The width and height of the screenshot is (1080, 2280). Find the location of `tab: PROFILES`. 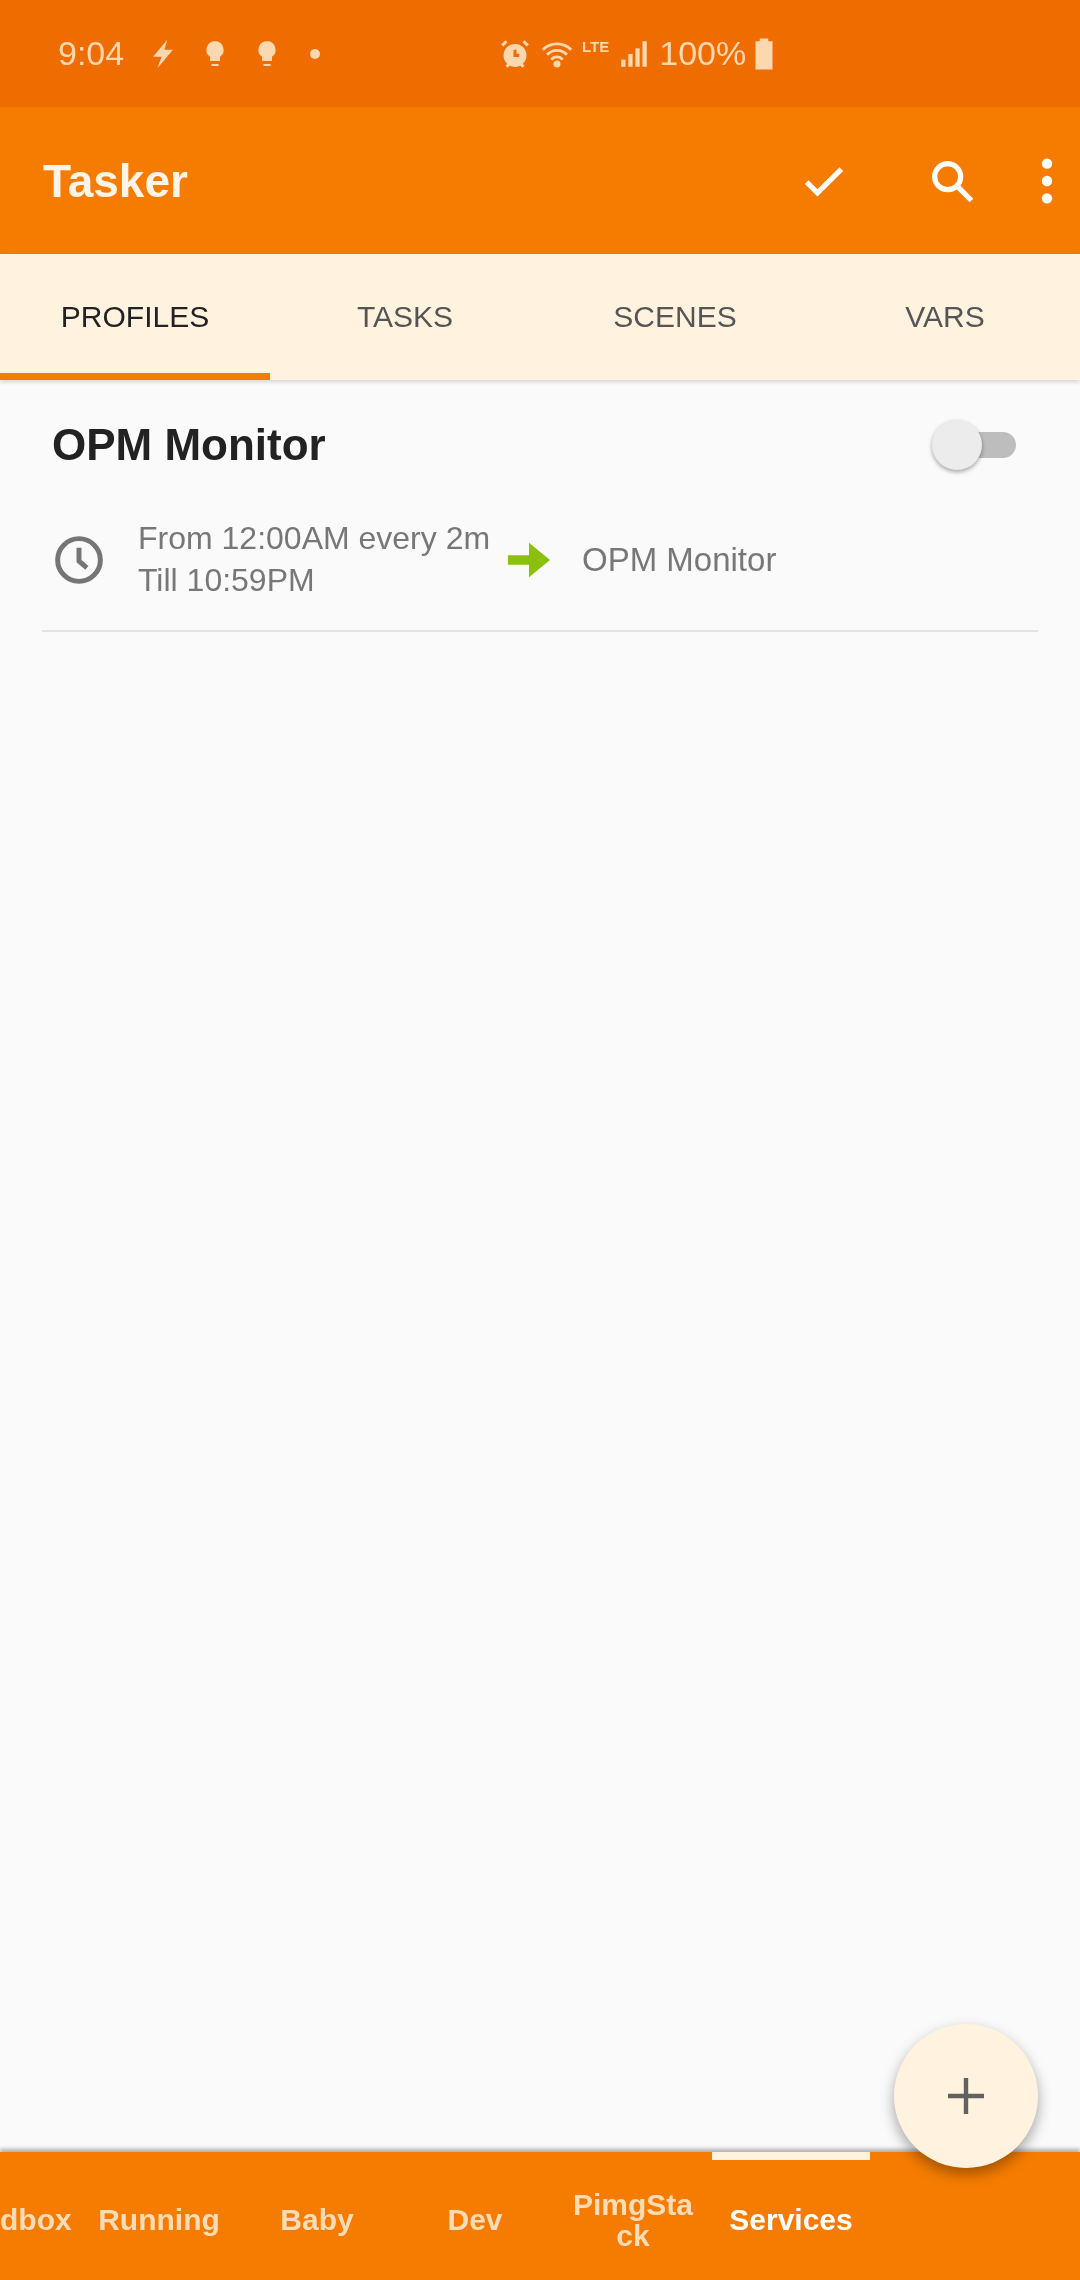

tab: PROFILES is located at coordinates (135, 317).